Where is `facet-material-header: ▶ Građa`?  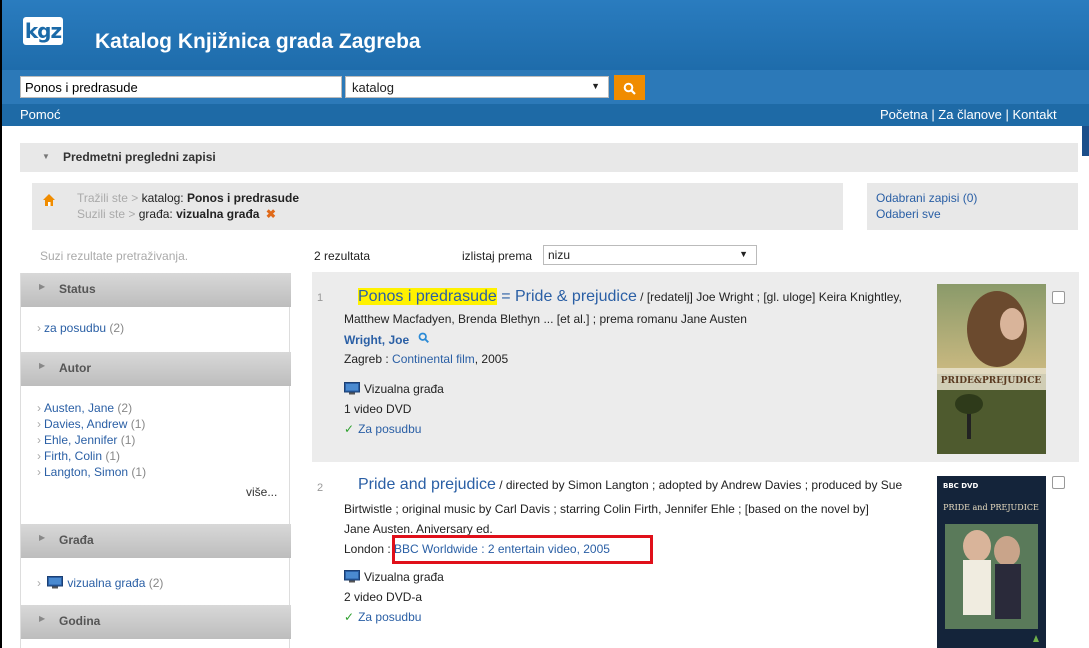 facet-material-header: ▶ Građa is located at coordinates (156, 541).